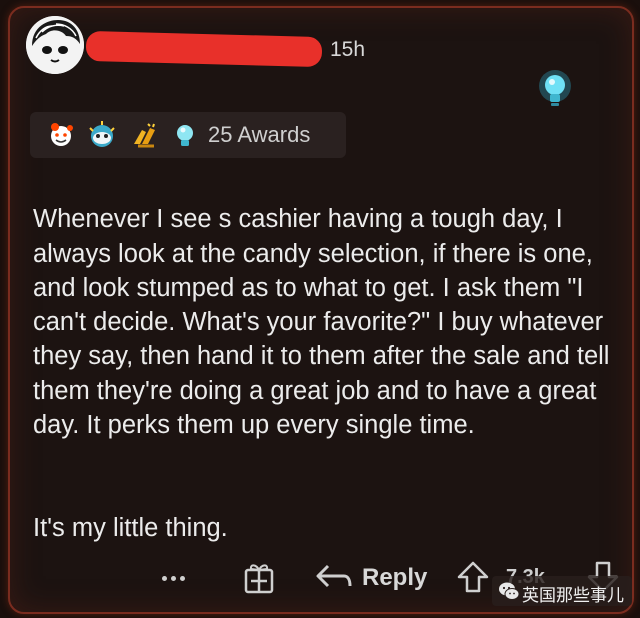  Describe the element at coordinates (185, 137) in the screenshot. I see `helpful-award-icon` at that location.